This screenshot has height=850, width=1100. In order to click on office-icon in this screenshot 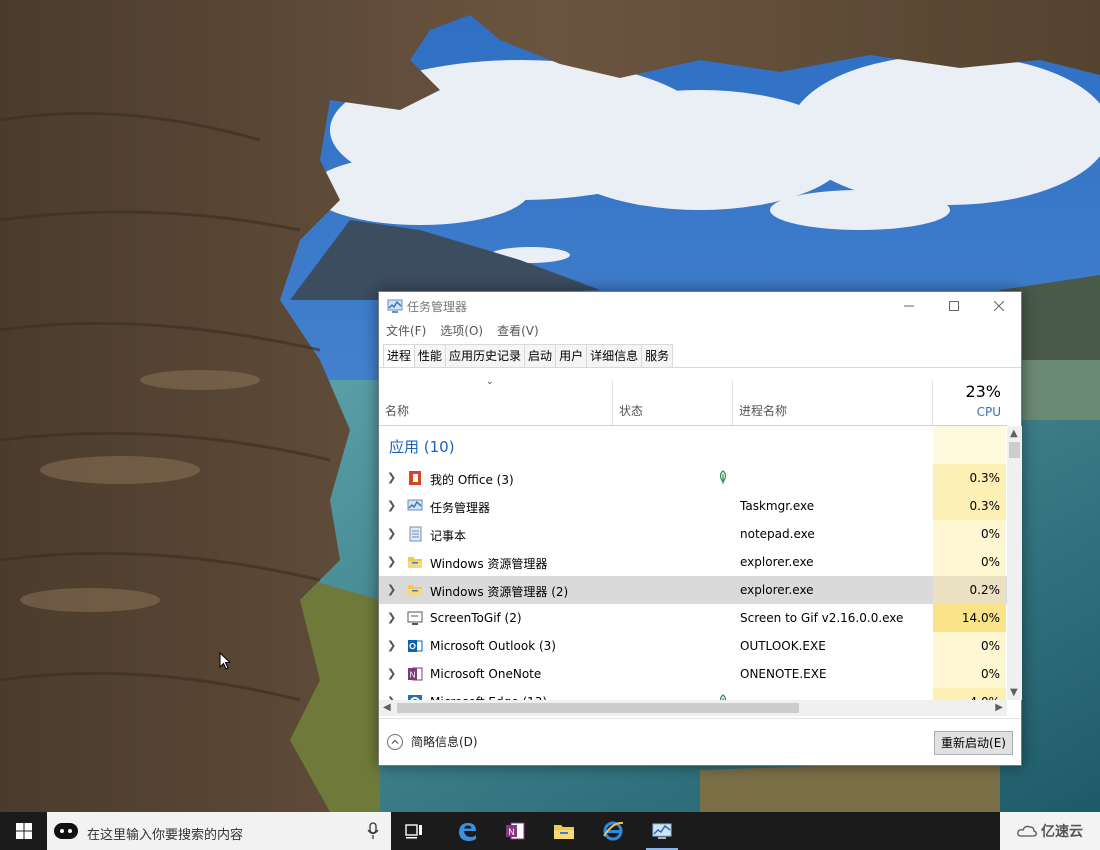, I will do `click(415, 478)`.